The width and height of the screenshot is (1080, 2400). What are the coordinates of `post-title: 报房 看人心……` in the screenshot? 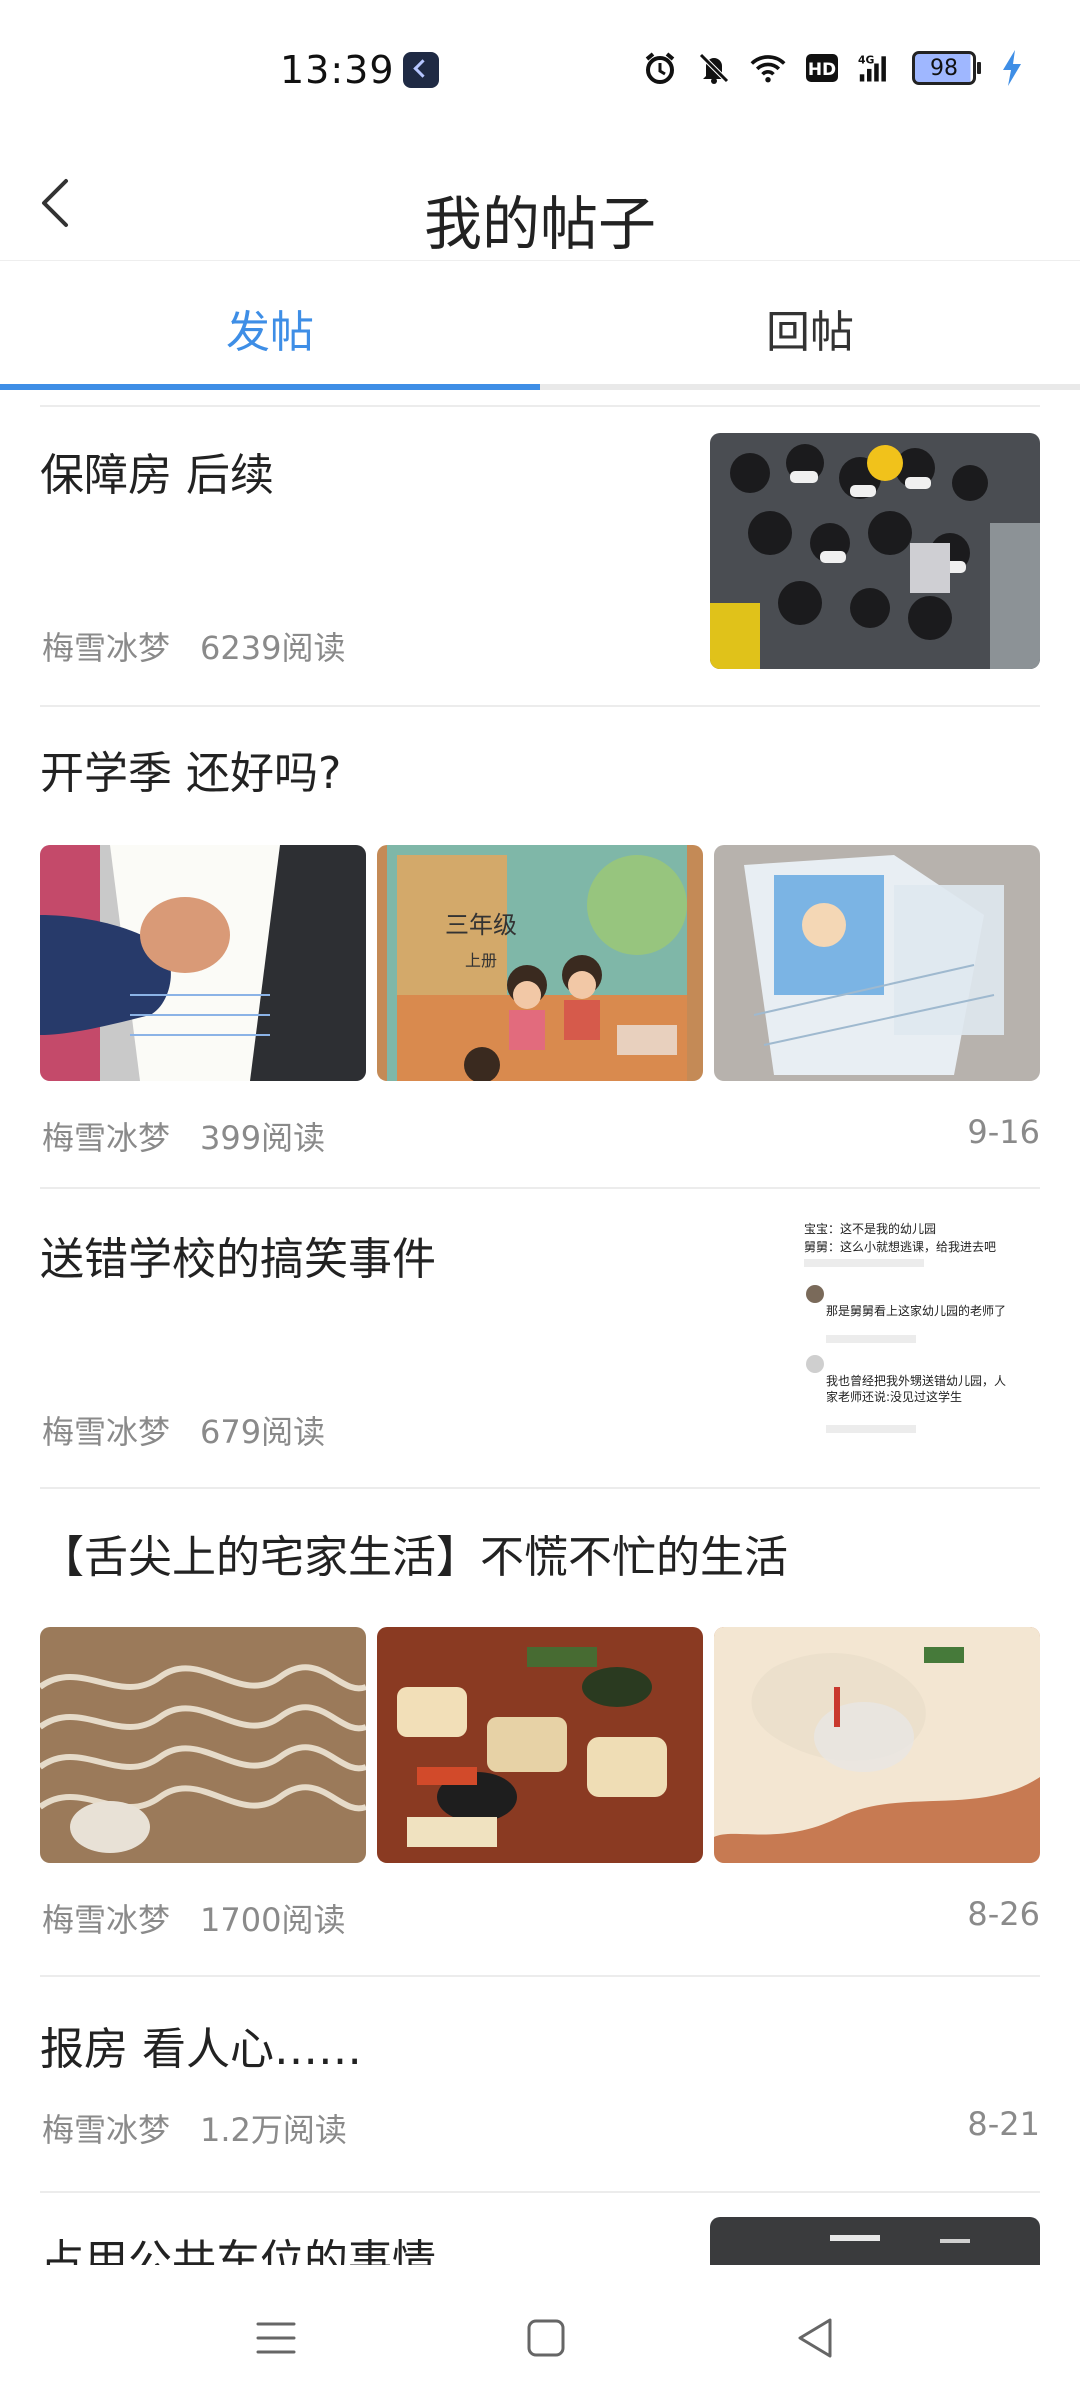 It's located at (201, 2049).